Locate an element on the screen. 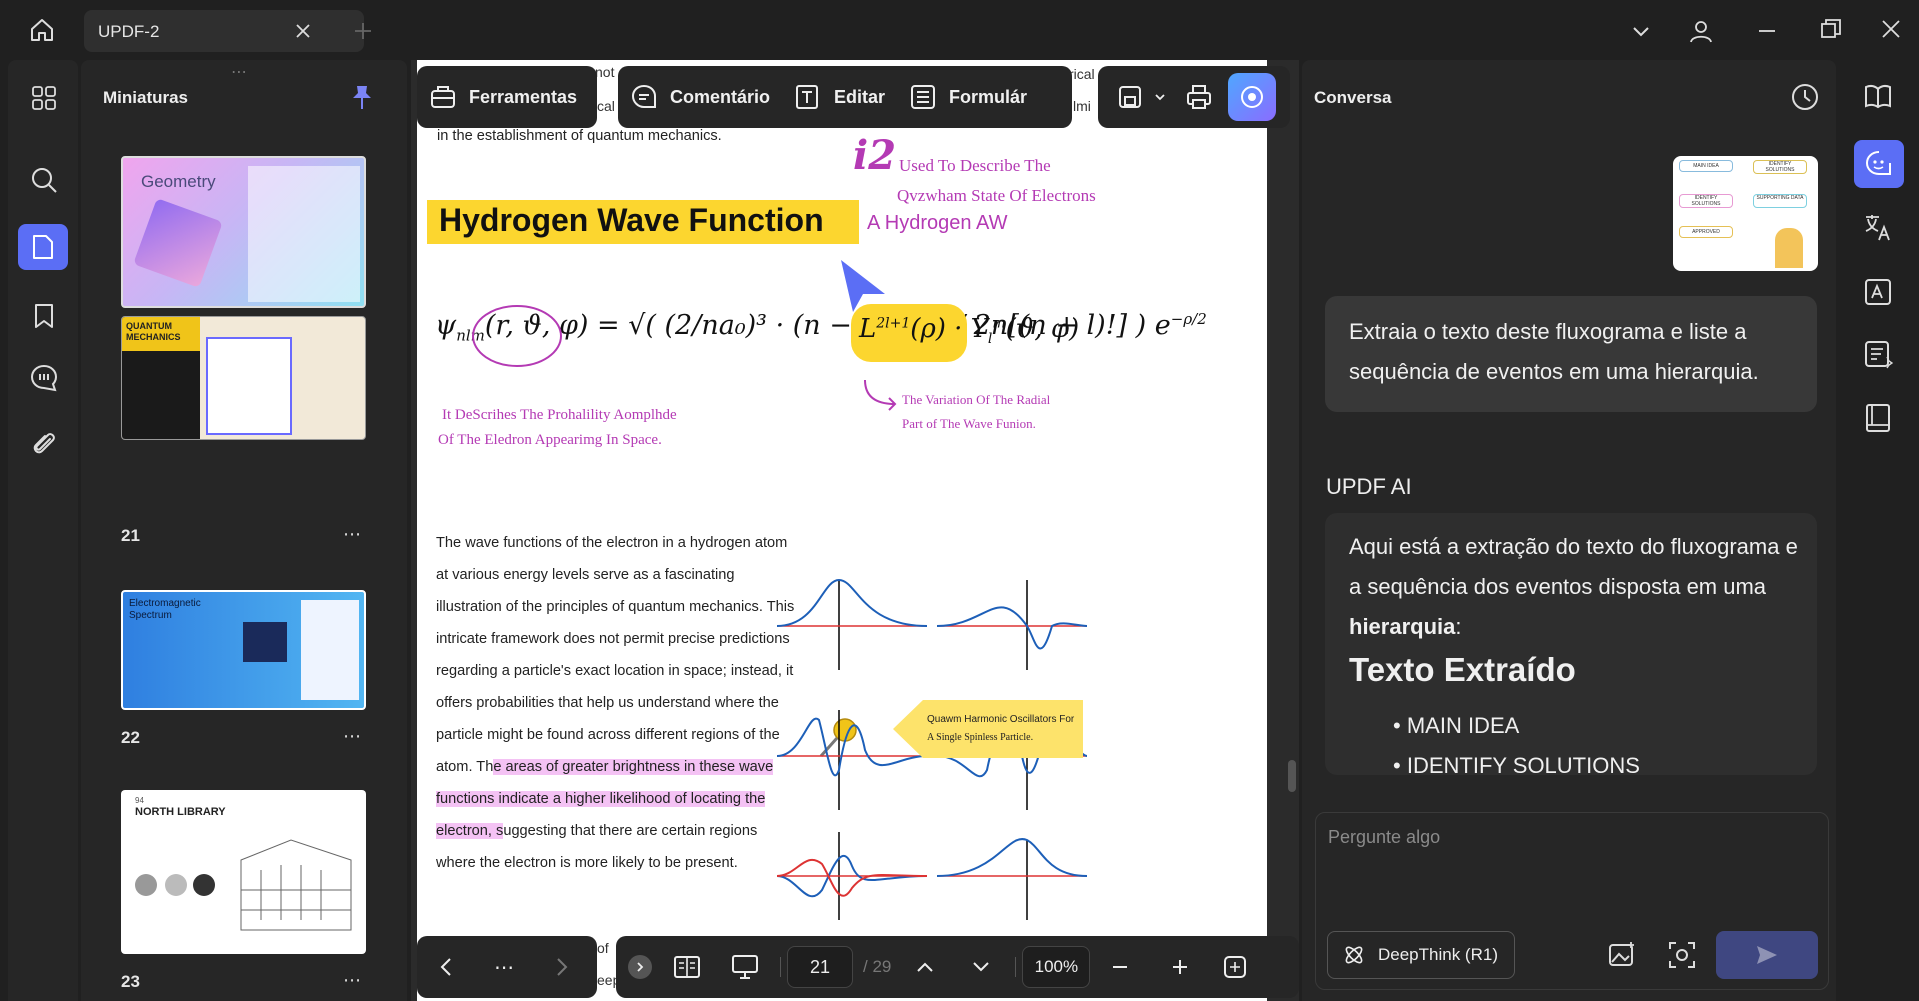  text-fragment: not is located at coordinates (605, 72).